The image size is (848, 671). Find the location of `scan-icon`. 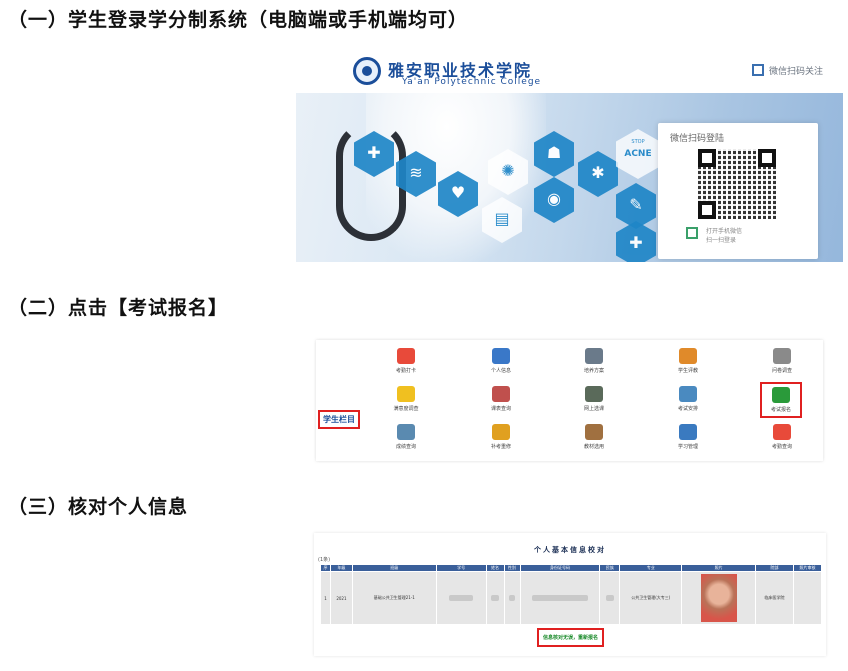

scan-icon is located at coordinates (692, 233).